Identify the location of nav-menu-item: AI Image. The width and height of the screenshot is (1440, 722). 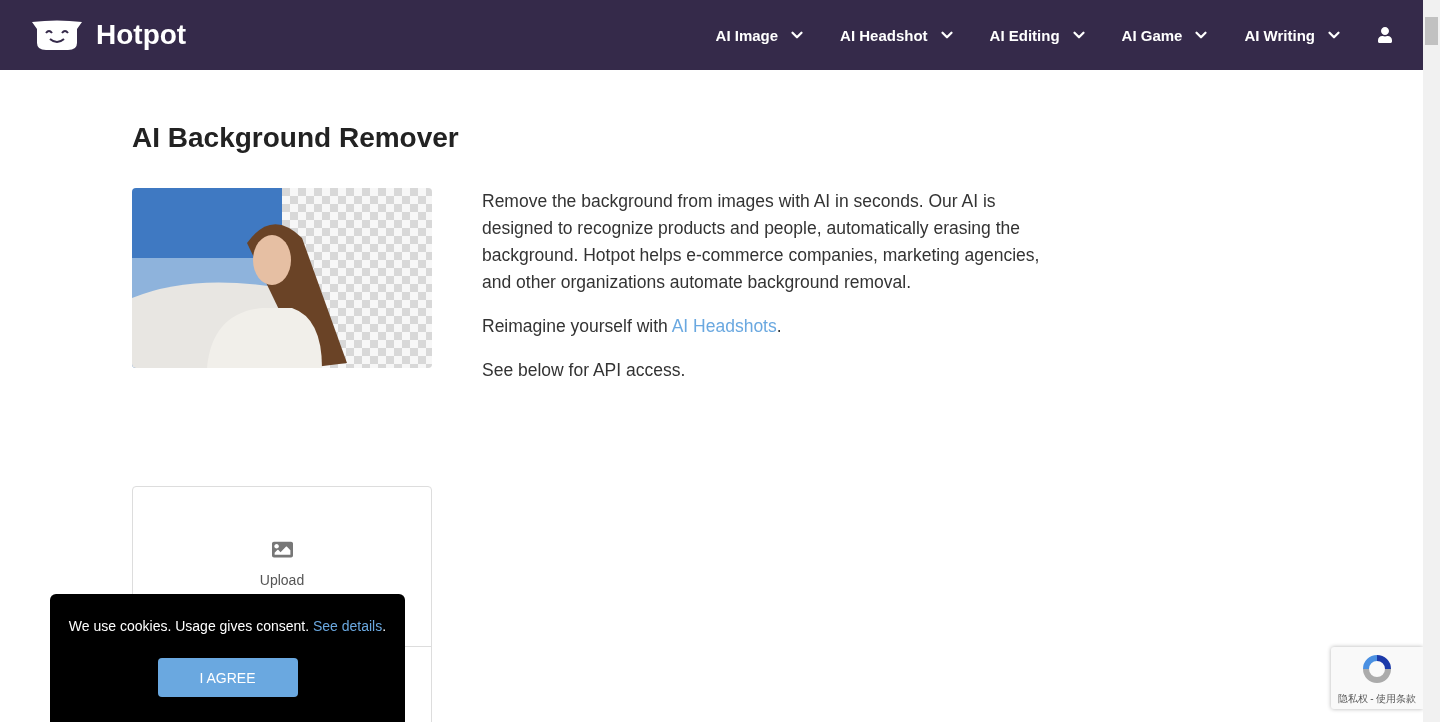
(761, 35).